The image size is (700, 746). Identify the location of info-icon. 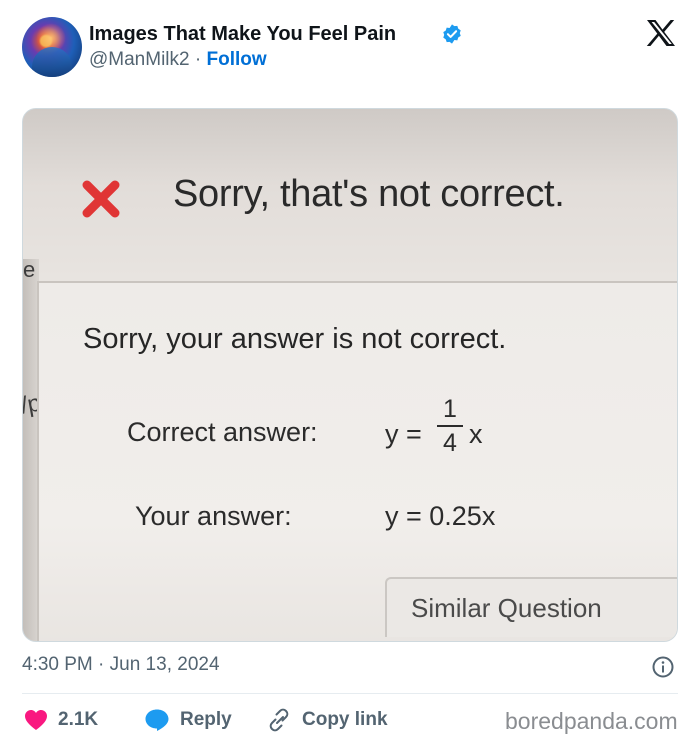
(663, 667).